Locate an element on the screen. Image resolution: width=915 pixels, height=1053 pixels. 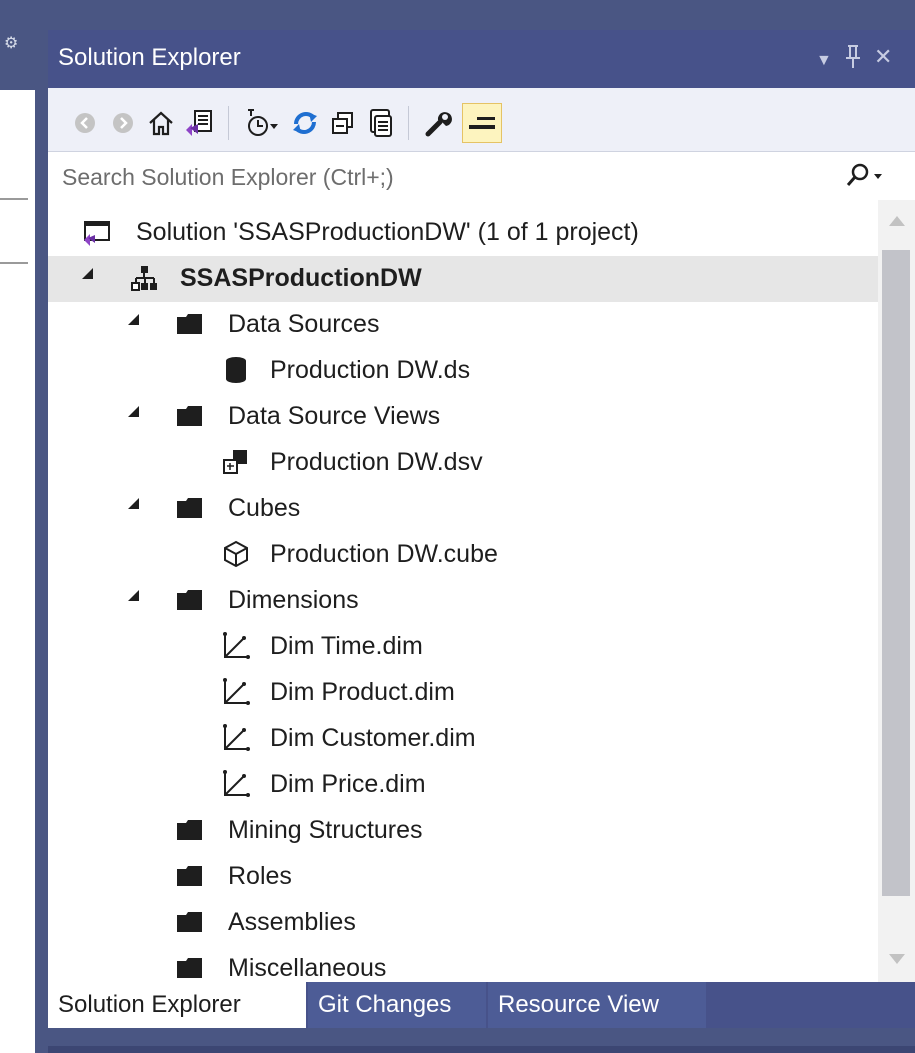
preview-selected-items-icon is located at coordinates (482, 123).